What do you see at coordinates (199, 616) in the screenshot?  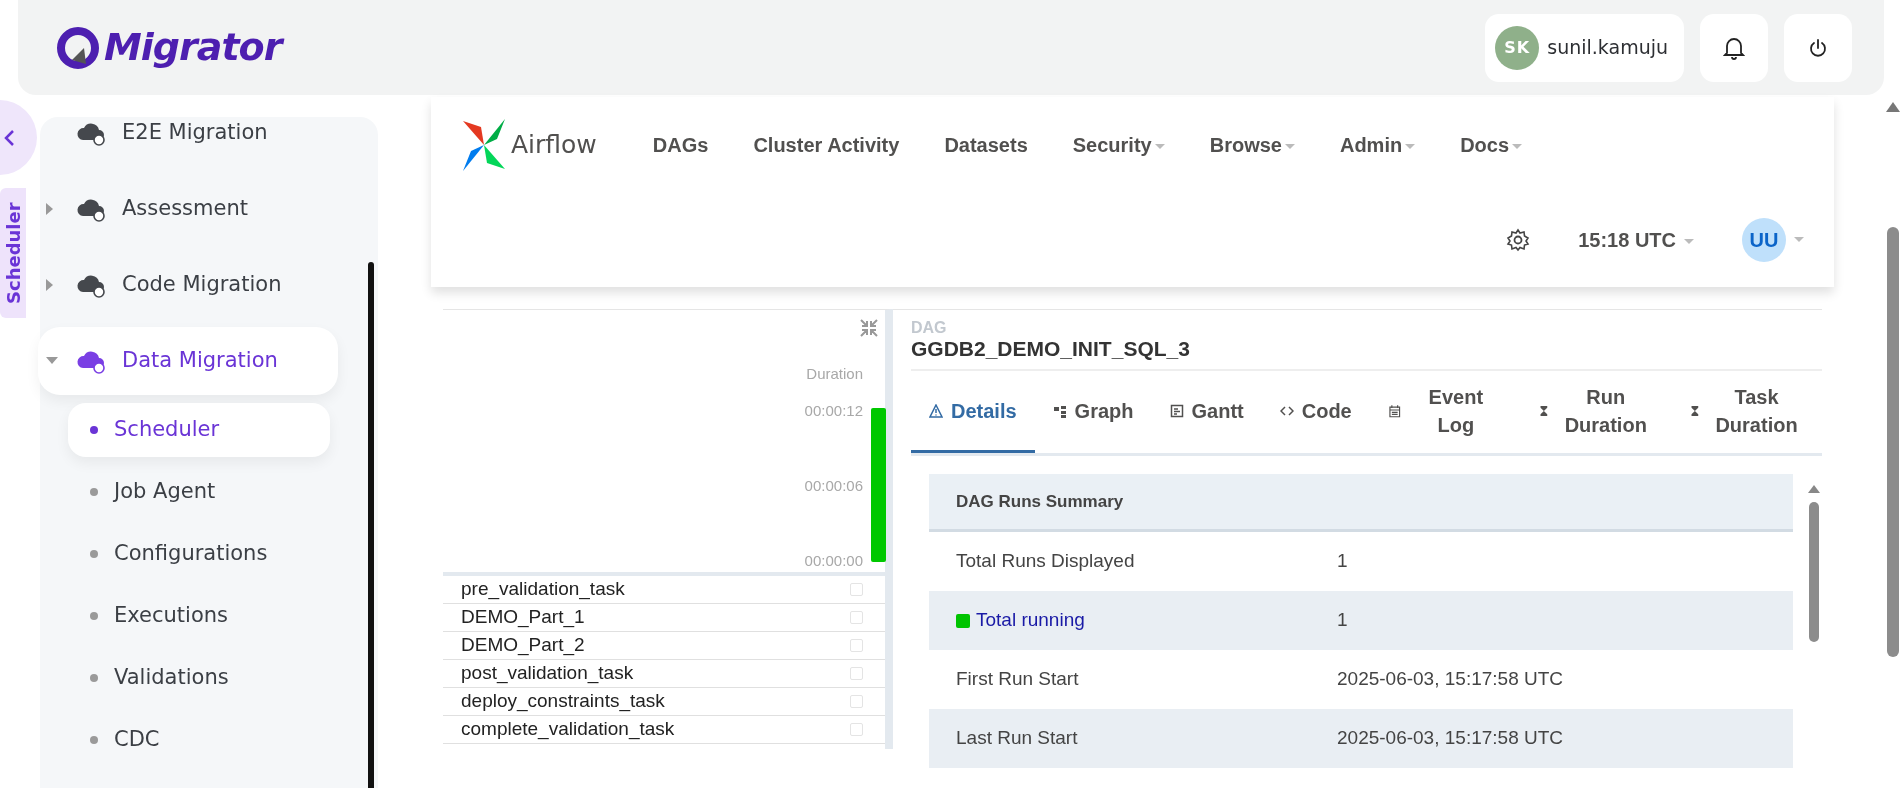 I see `sidebar-subitem: Executions` at bounding box center [199, 616].